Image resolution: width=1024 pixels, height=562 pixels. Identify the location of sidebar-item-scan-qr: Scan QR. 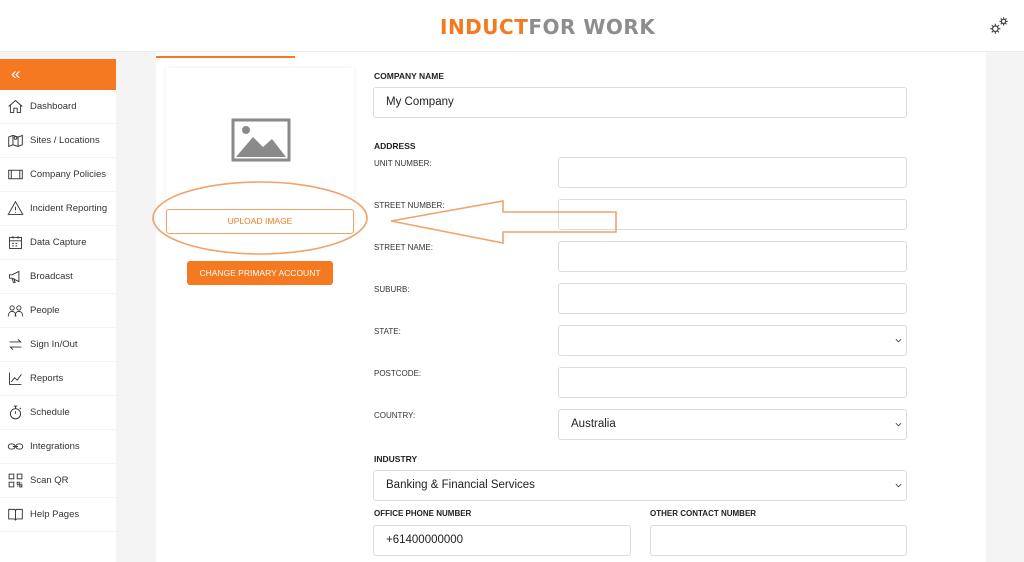
(58, 481).